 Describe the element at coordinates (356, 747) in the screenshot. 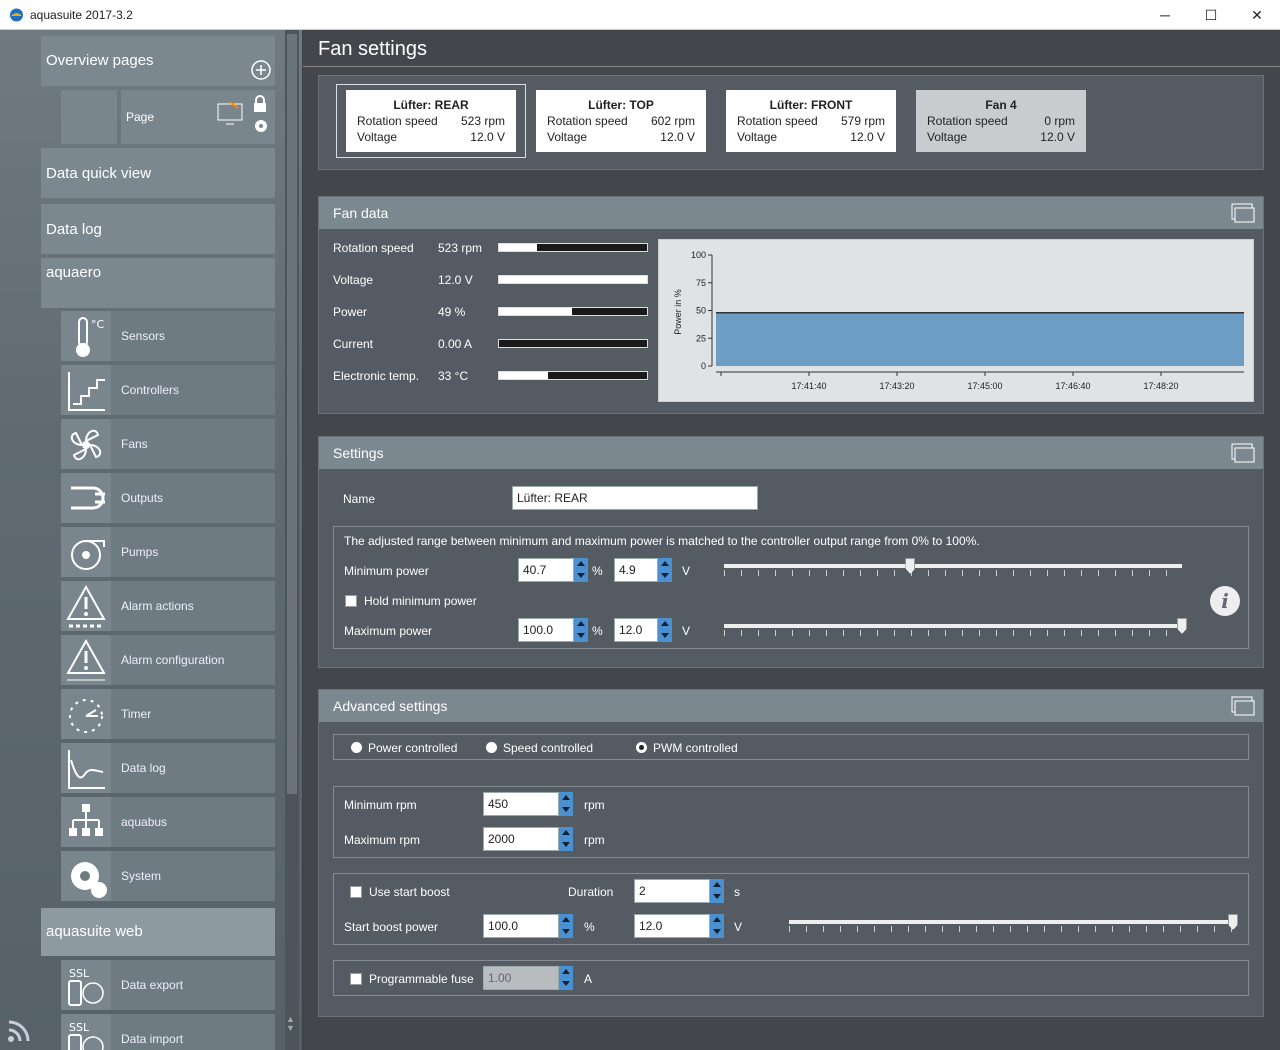

I see `mode-radio-power-controlled` at that location.